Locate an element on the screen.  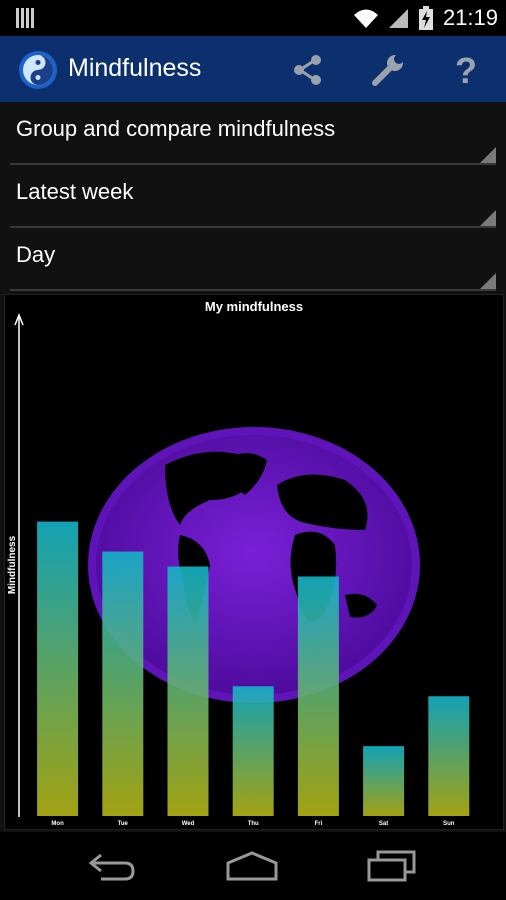
home-icon is located at coordinates (252, 866).